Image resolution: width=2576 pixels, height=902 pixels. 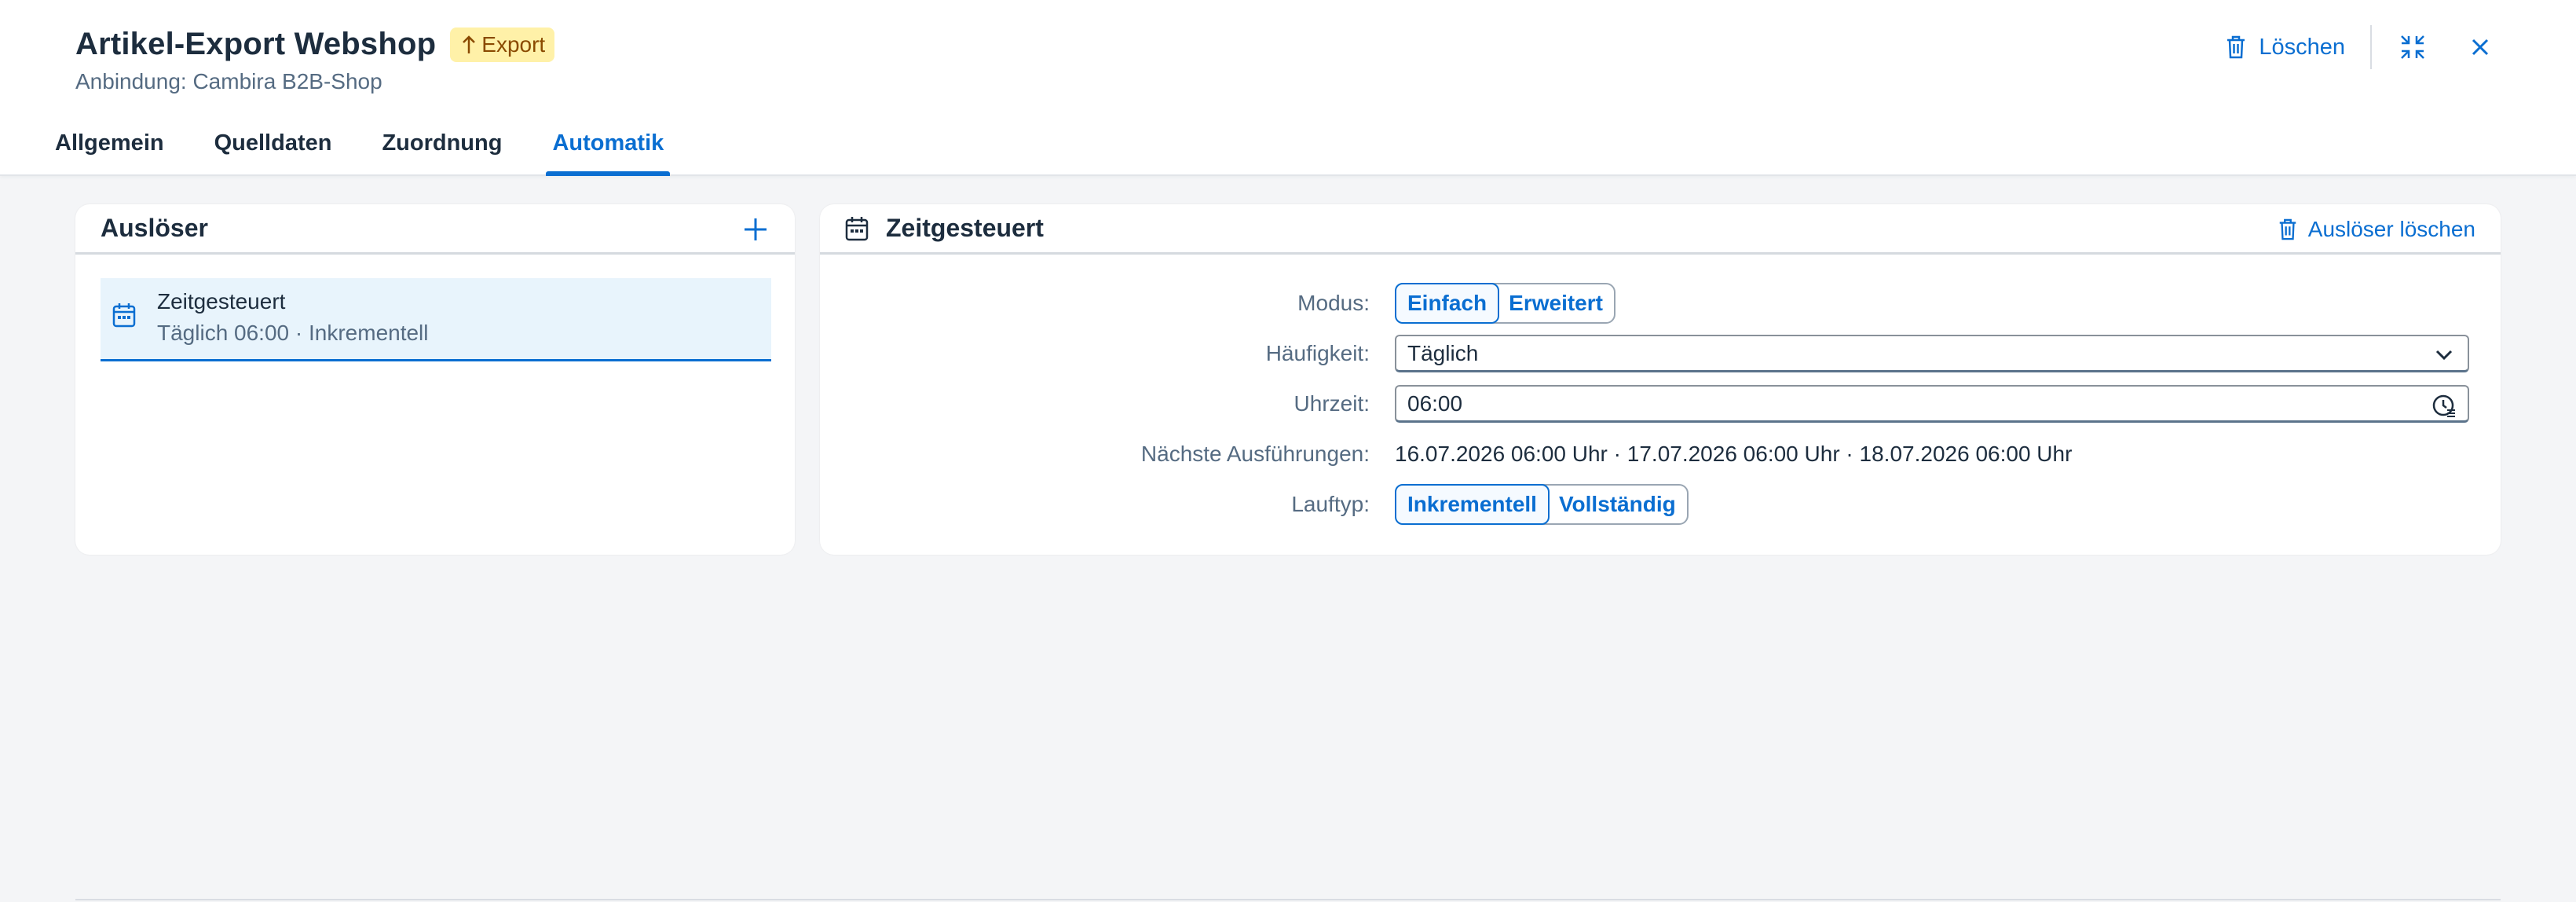 I want to click on delete-button-label: Löschen, so click(x=2302, y=47).